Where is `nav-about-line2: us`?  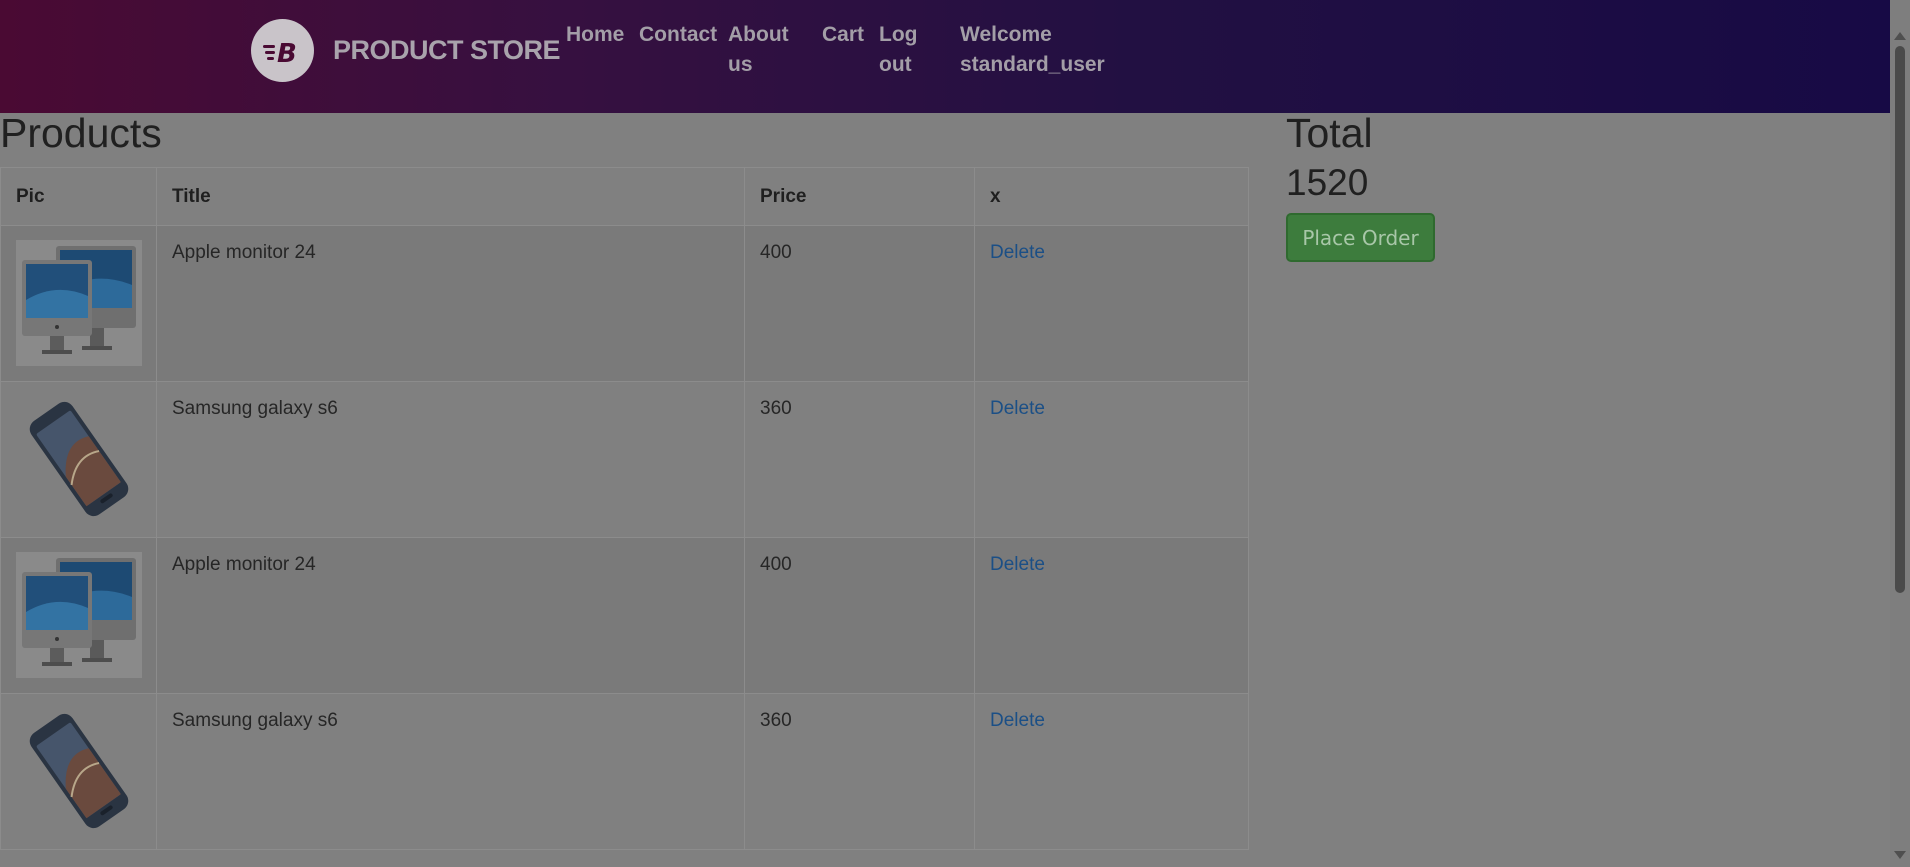
nav-about-line2: us is located at coordinates (740, 64).